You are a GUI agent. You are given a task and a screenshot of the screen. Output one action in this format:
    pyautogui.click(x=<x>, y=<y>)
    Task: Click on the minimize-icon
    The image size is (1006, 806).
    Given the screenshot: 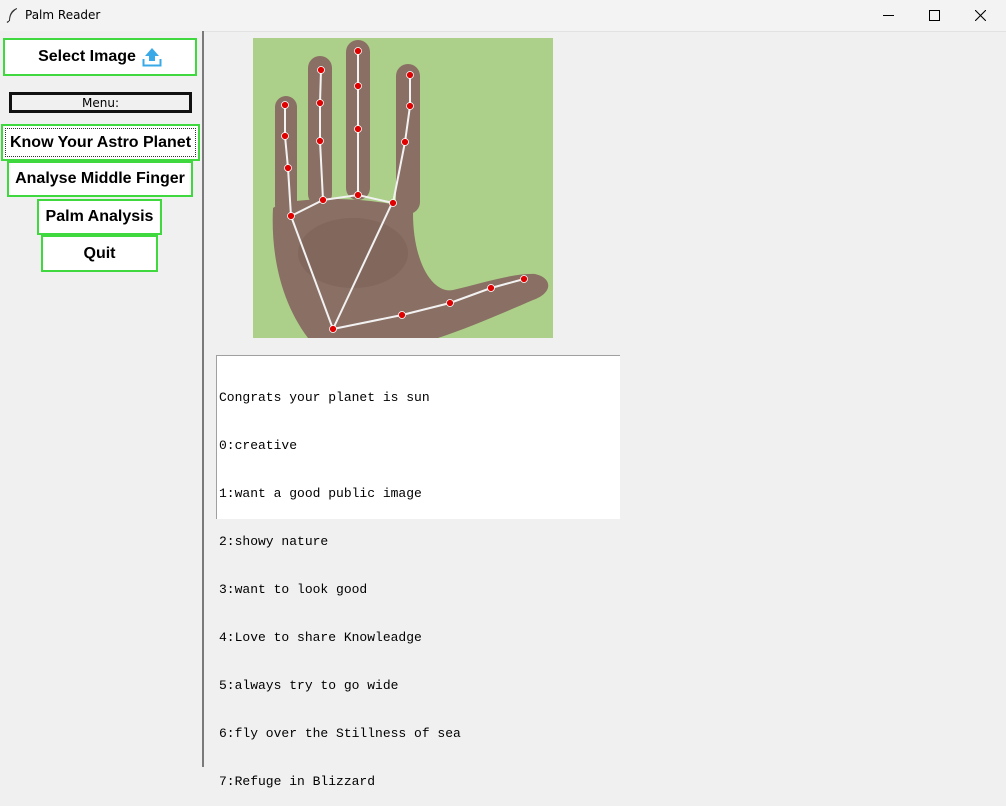 What is the action you would take?
    pyautogui.click(x=888, y=15)
    